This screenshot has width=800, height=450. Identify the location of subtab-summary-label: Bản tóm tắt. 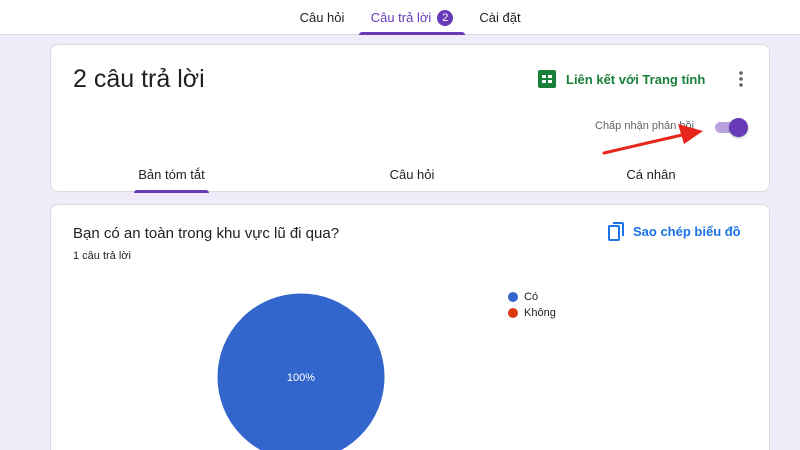
(171, 174).